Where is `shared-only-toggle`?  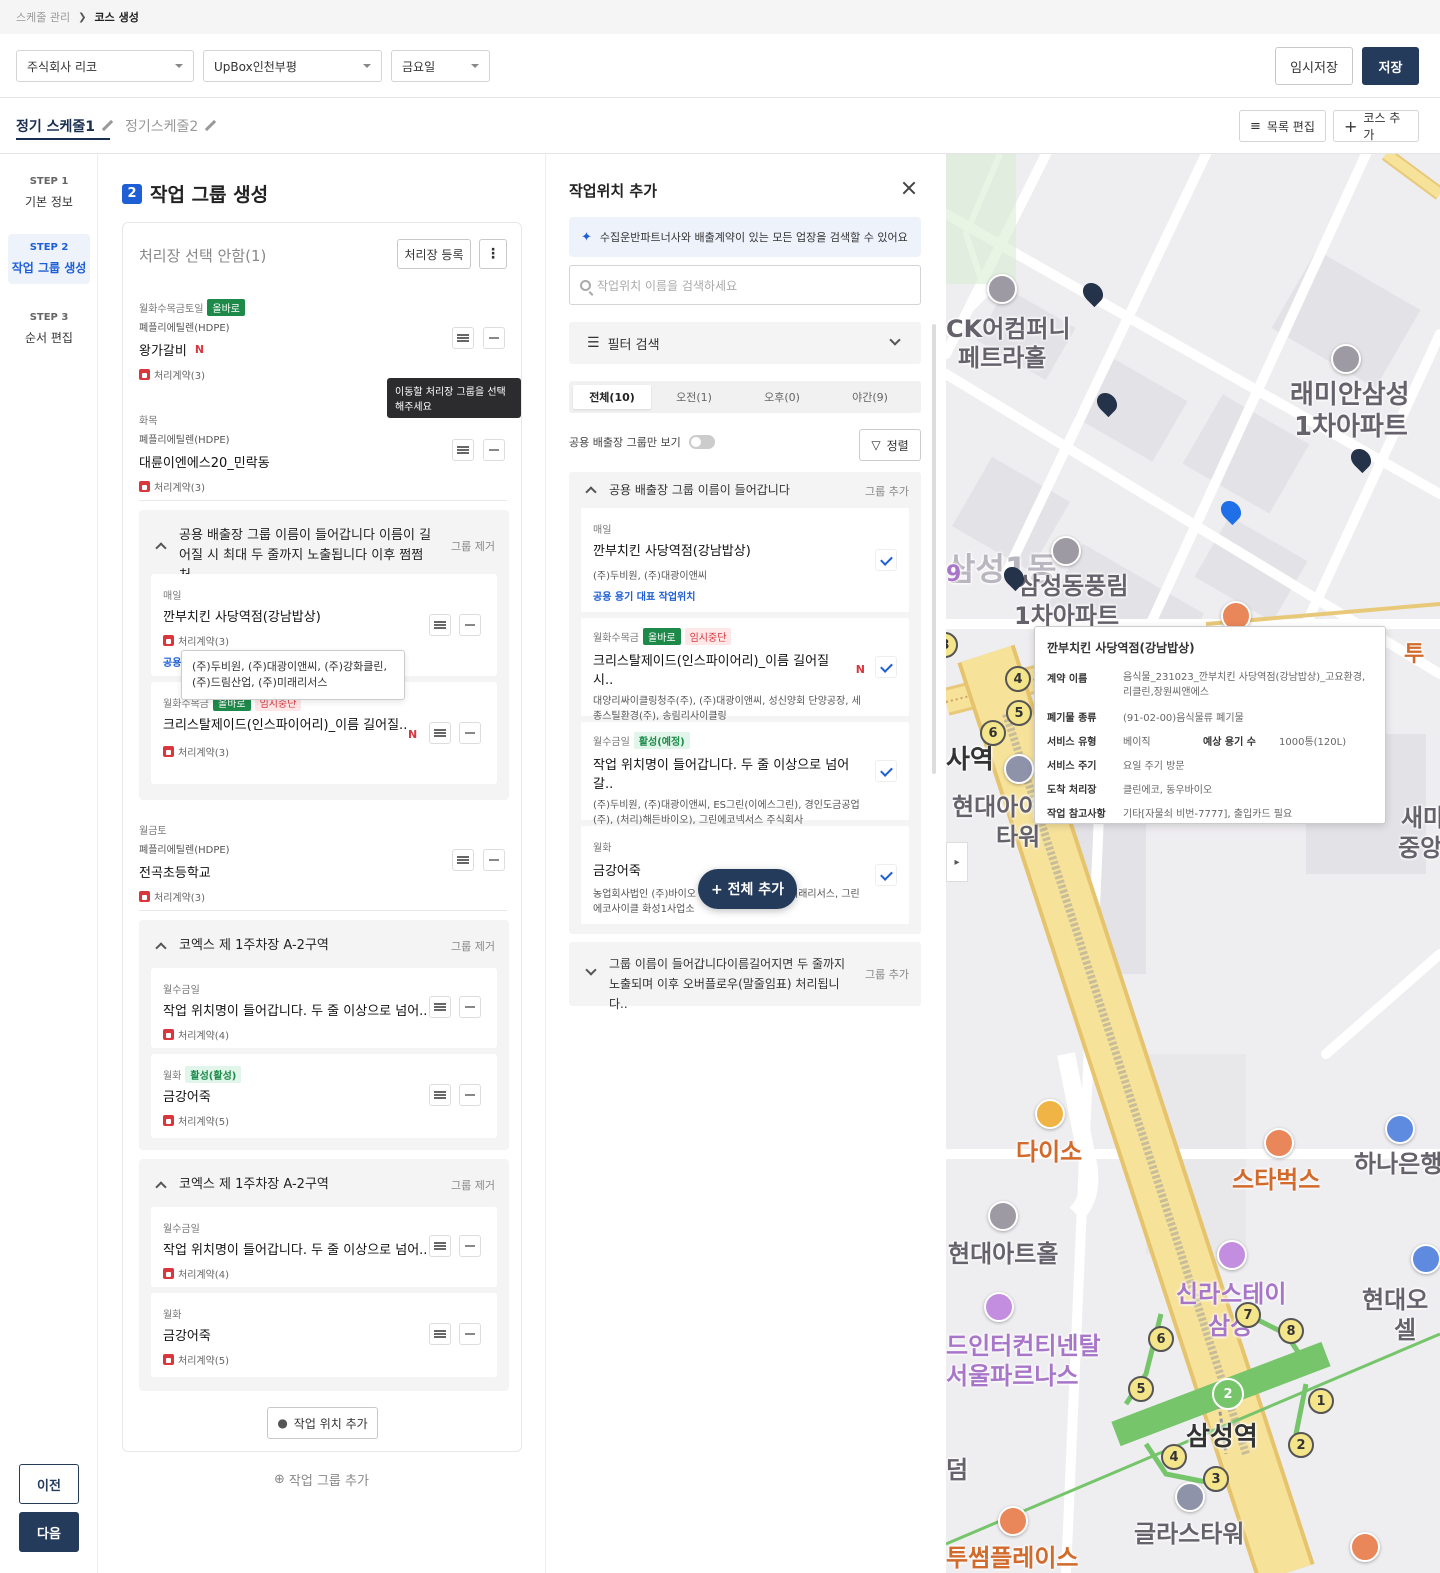 shared-only-toggle is located at coordinates (701, 442).